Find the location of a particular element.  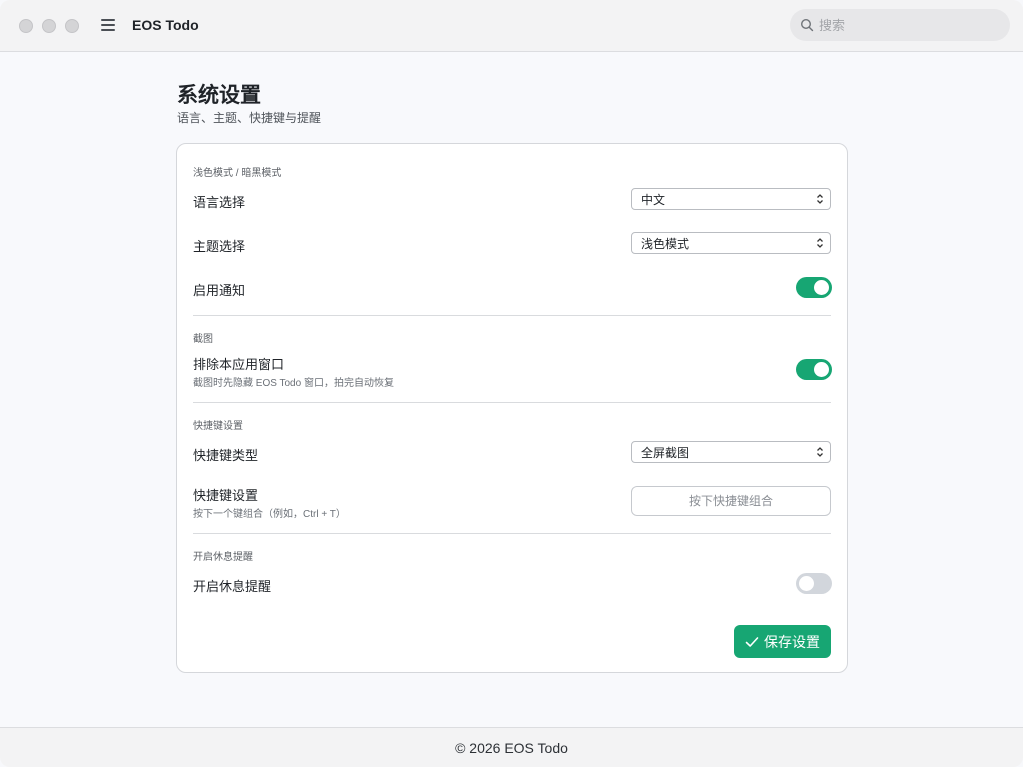

search-icon is located at coordinates (807, 25).